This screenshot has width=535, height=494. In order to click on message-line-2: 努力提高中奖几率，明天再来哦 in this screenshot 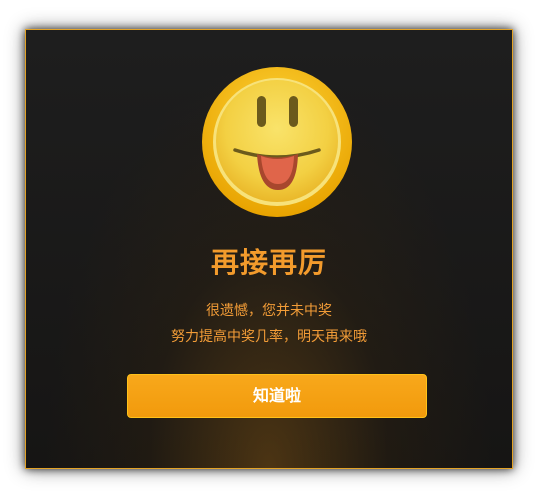, I will do `click(269, 337)`.